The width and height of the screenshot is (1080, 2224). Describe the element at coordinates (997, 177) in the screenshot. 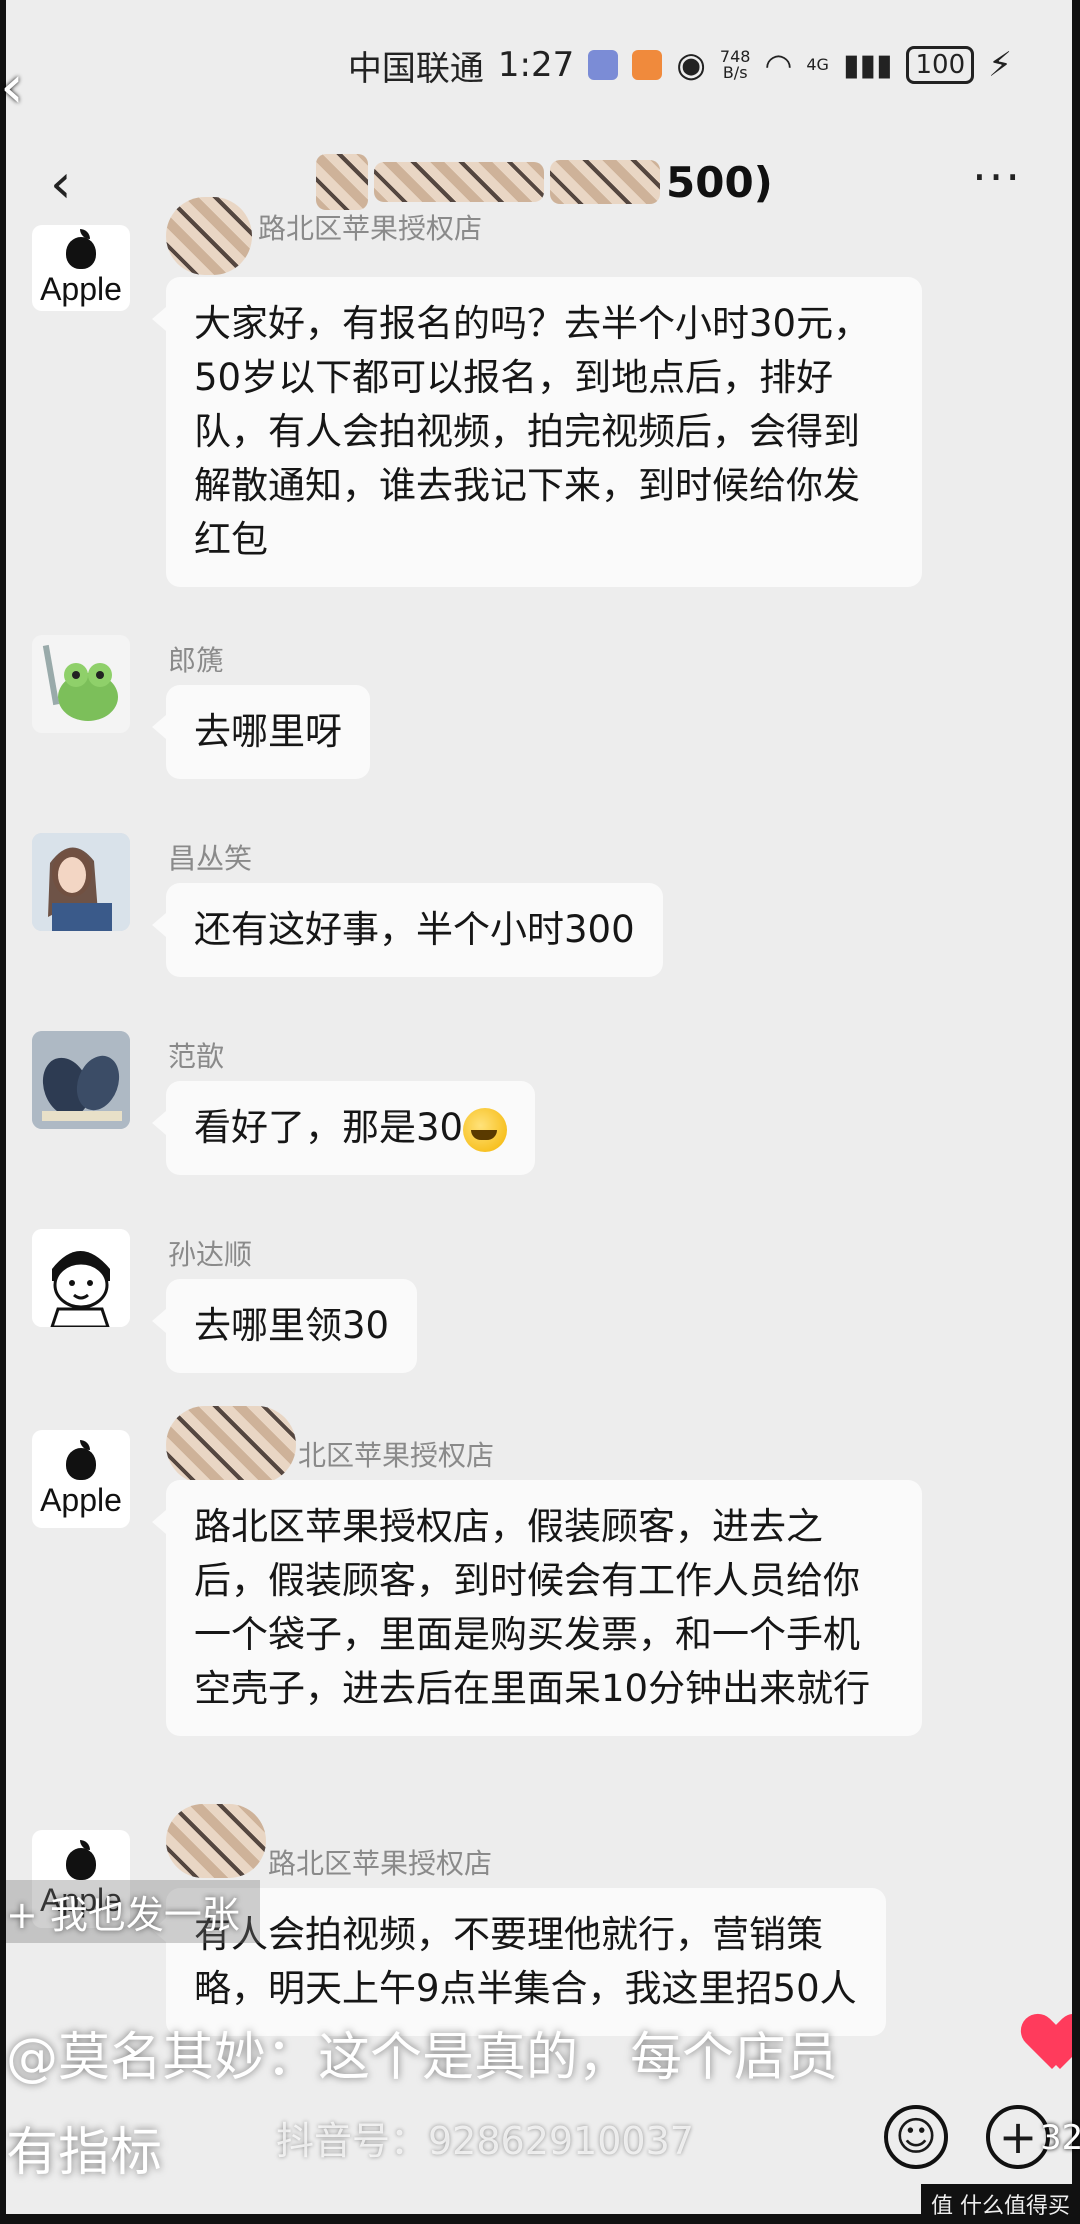

I see `more-options-icon: ···` at that location.